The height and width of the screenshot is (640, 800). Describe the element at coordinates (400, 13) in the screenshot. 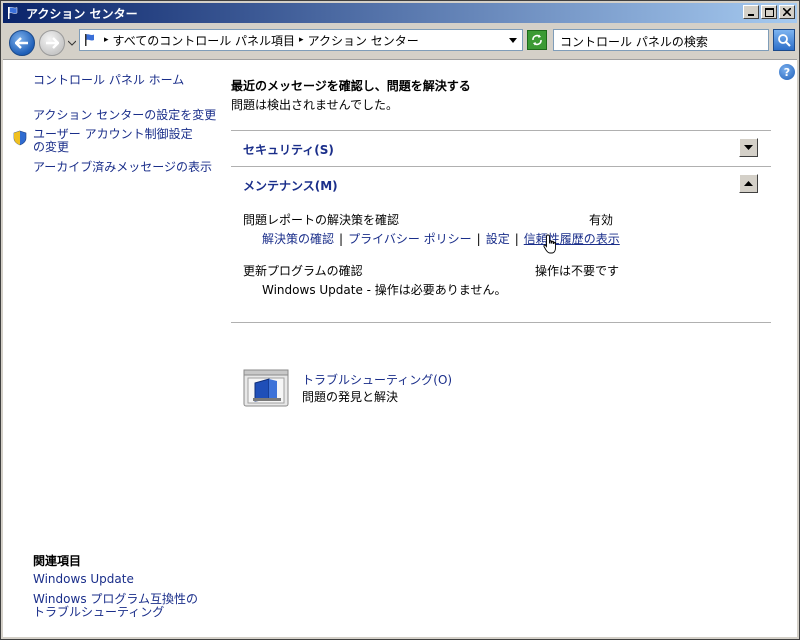

I see `title-bar: アクション センター` at that location.